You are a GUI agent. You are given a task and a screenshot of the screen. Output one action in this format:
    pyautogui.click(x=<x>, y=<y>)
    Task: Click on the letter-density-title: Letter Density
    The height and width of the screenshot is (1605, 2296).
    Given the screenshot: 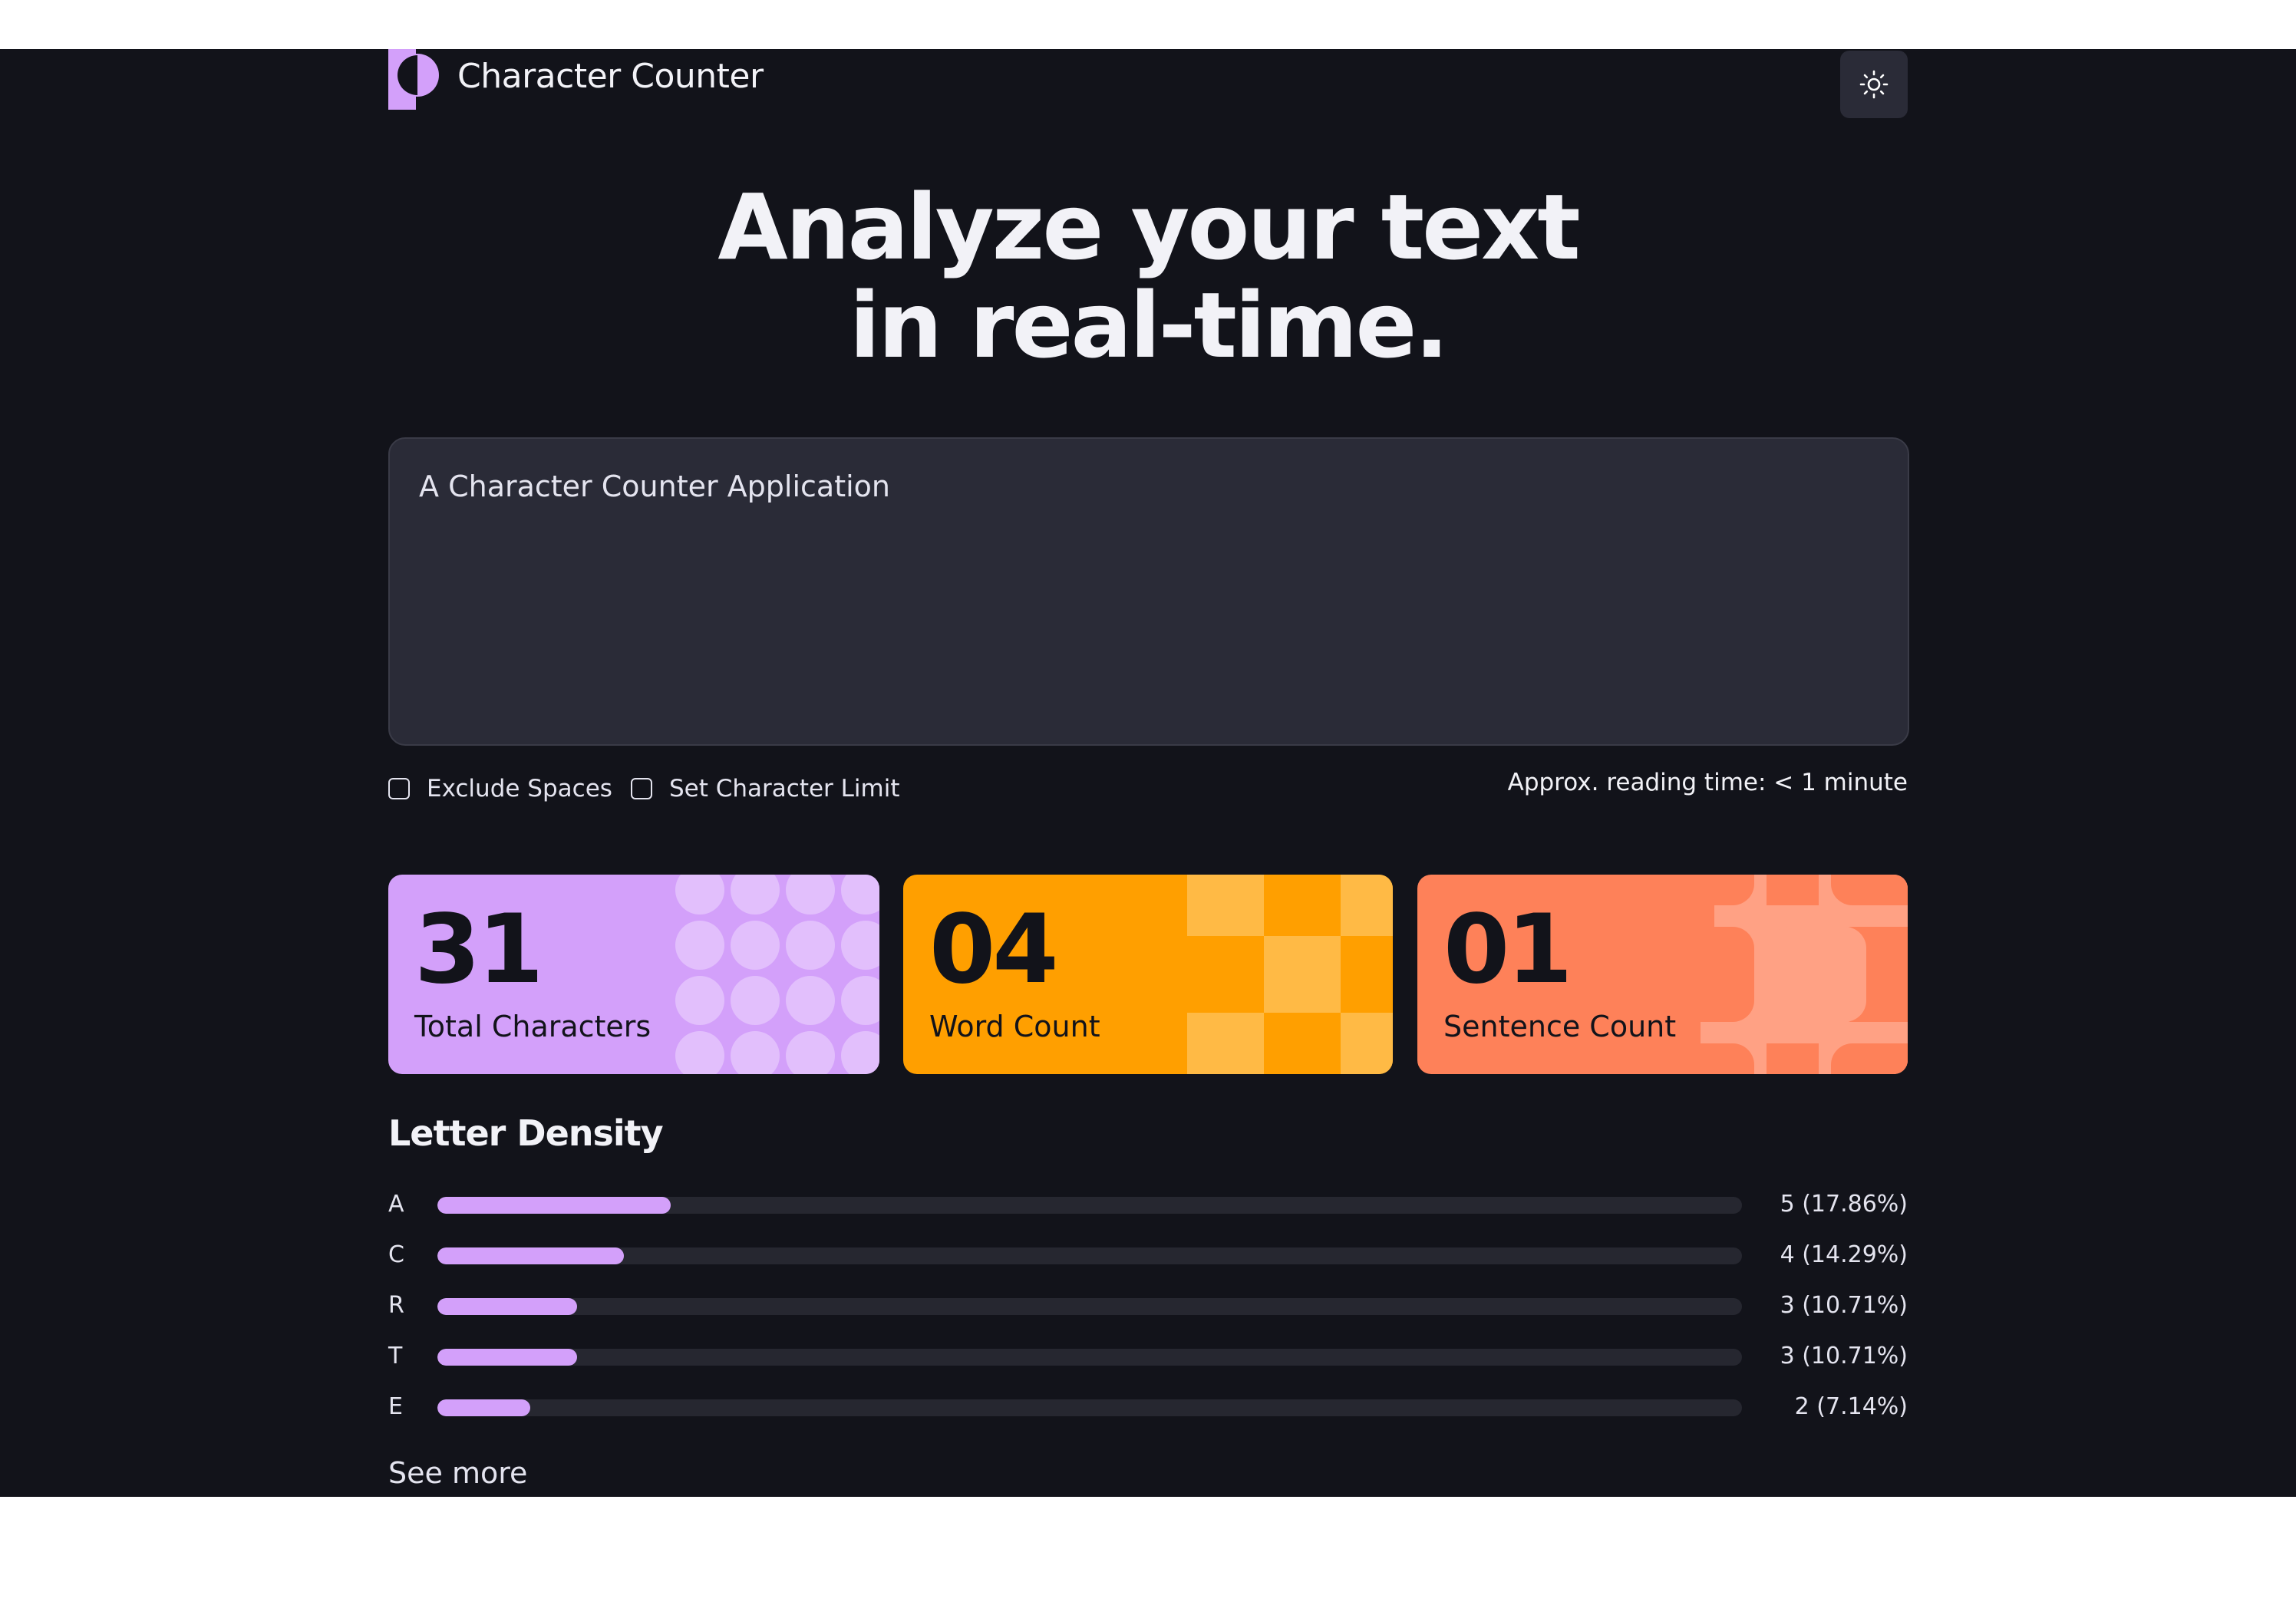 What is the action you would take?
    pyautogui.click(x=526, y=1133)
    